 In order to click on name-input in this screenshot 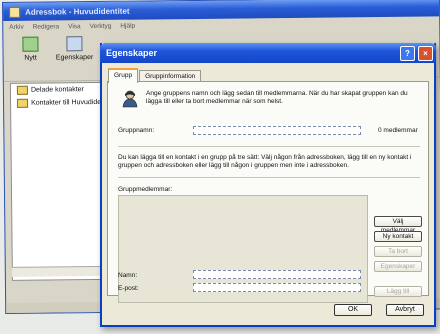, I will do `click(277, 274)`.